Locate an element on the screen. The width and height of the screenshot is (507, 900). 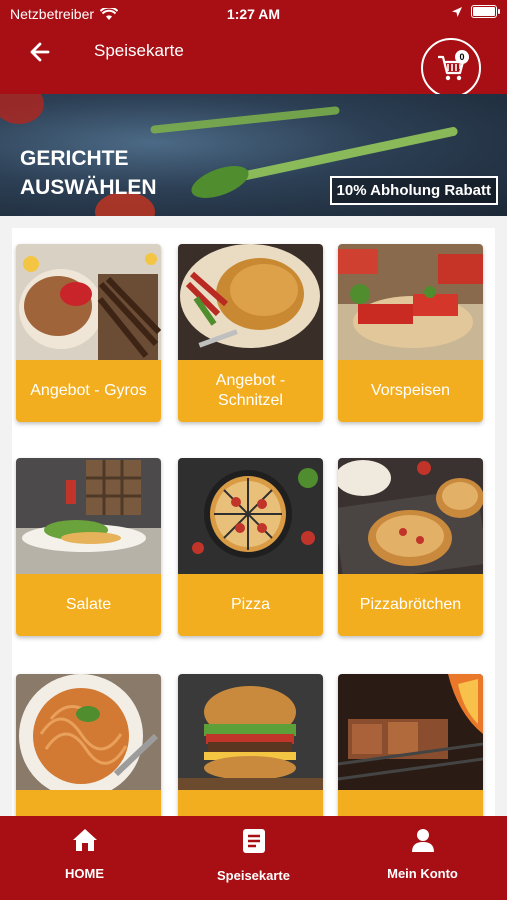
category-label: Angebot - Schnitzel is located at coordinates (250, 391).